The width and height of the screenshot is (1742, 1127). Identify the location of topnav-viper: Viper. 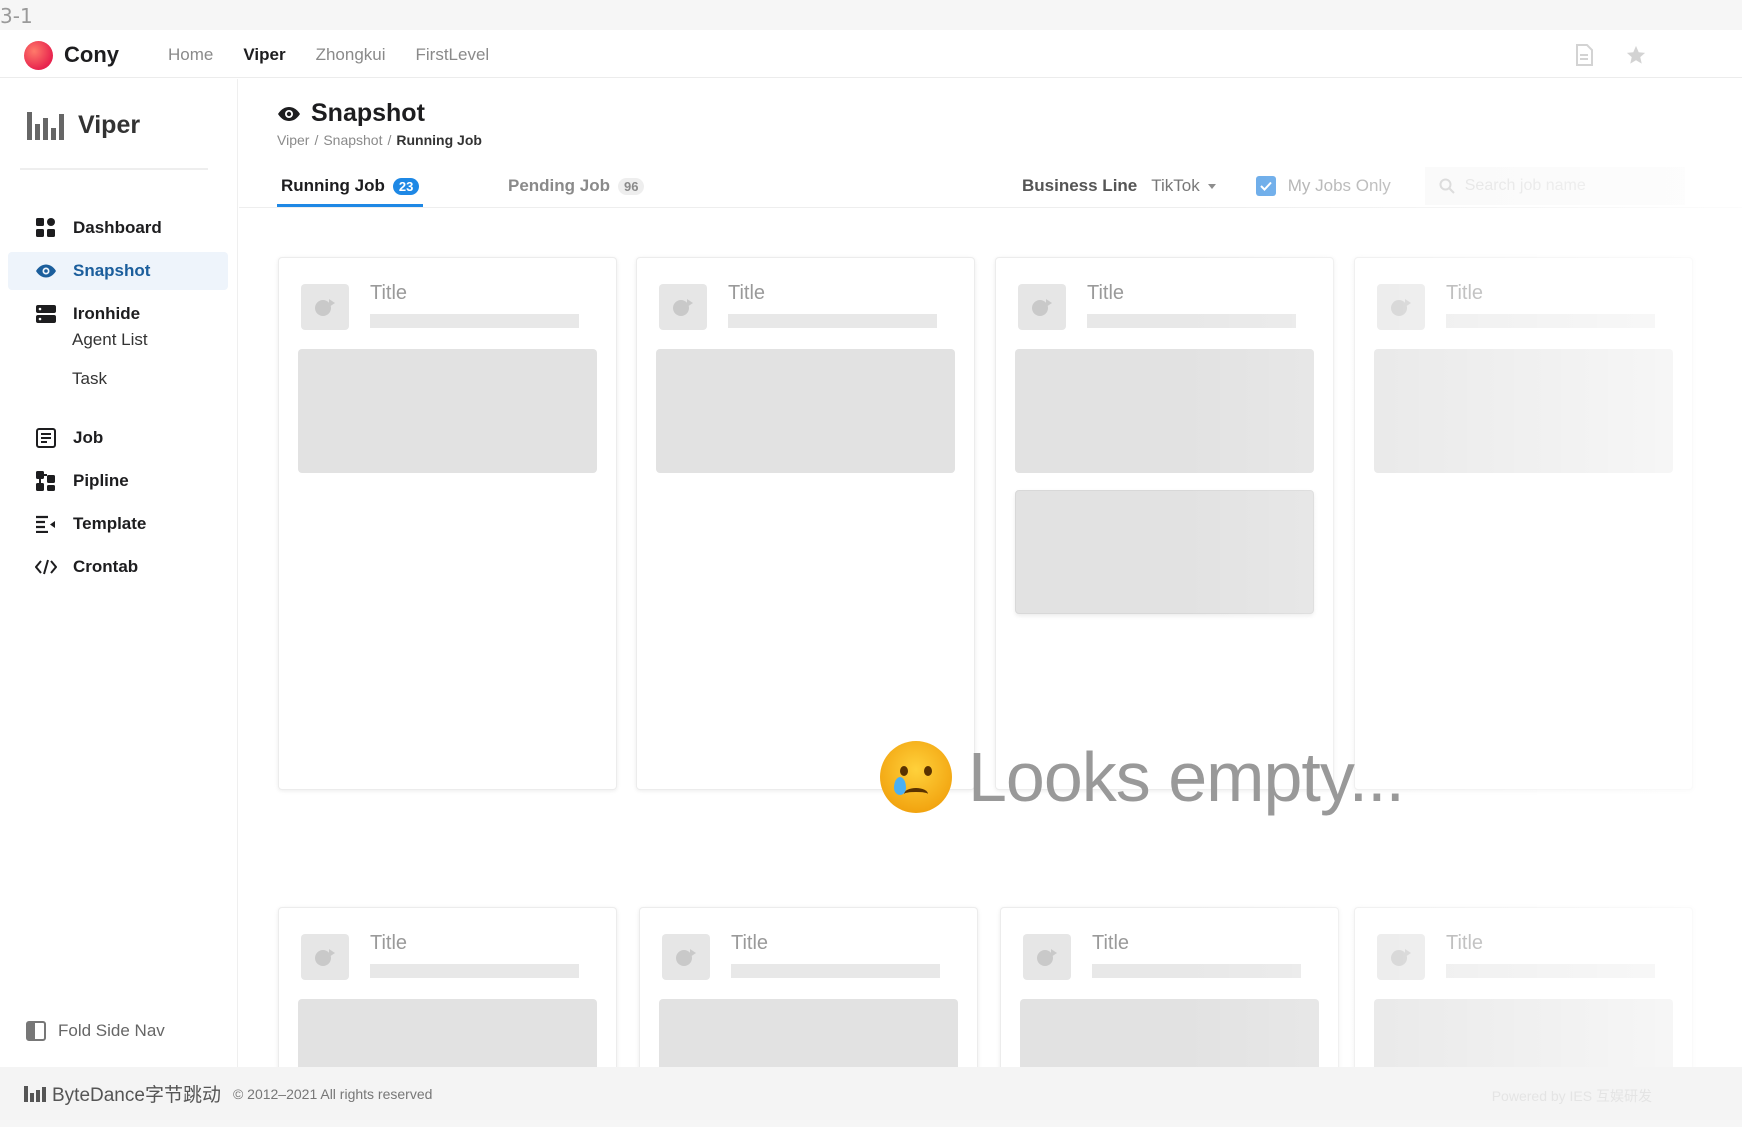
(264, 55).